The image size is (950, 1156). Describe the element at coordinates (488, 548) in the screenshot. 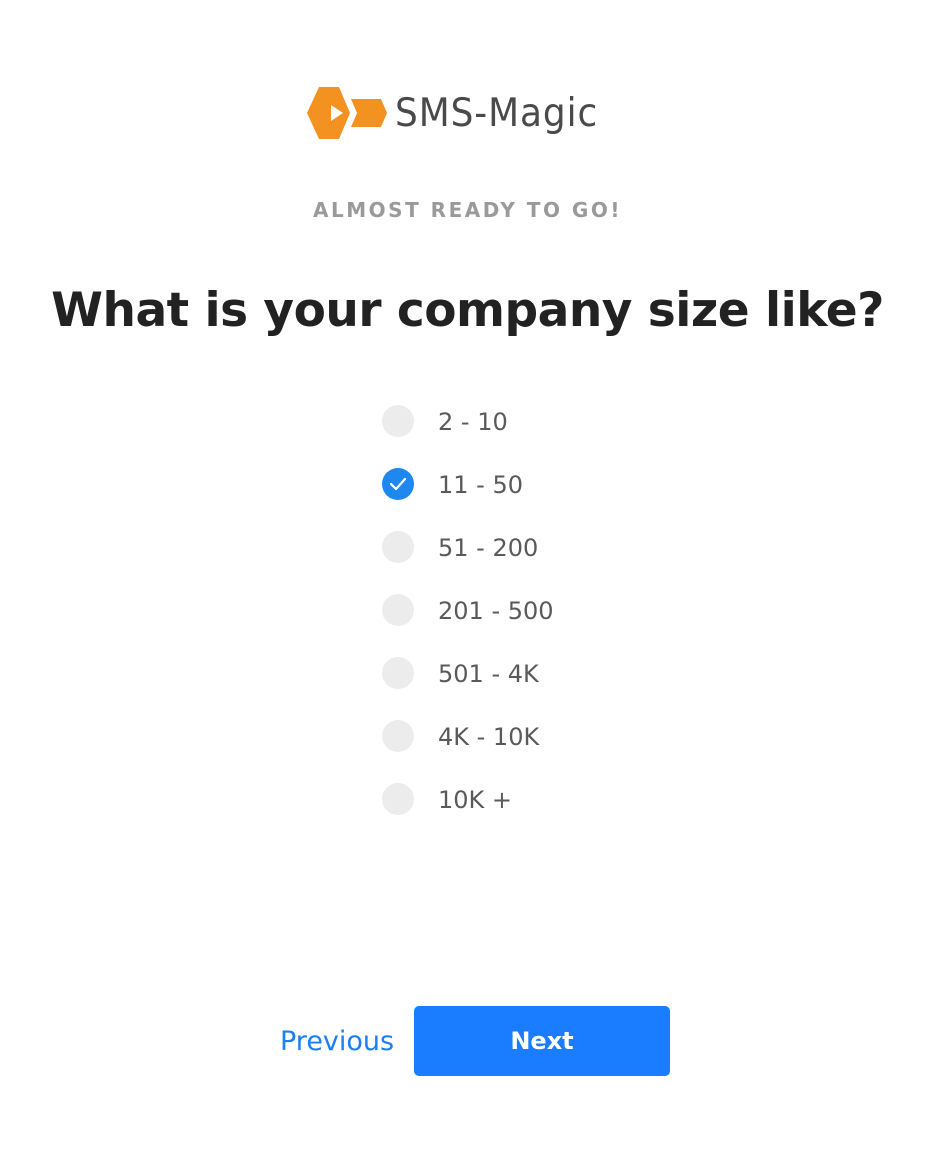

I see `option-label: 51 - 200` at that location.